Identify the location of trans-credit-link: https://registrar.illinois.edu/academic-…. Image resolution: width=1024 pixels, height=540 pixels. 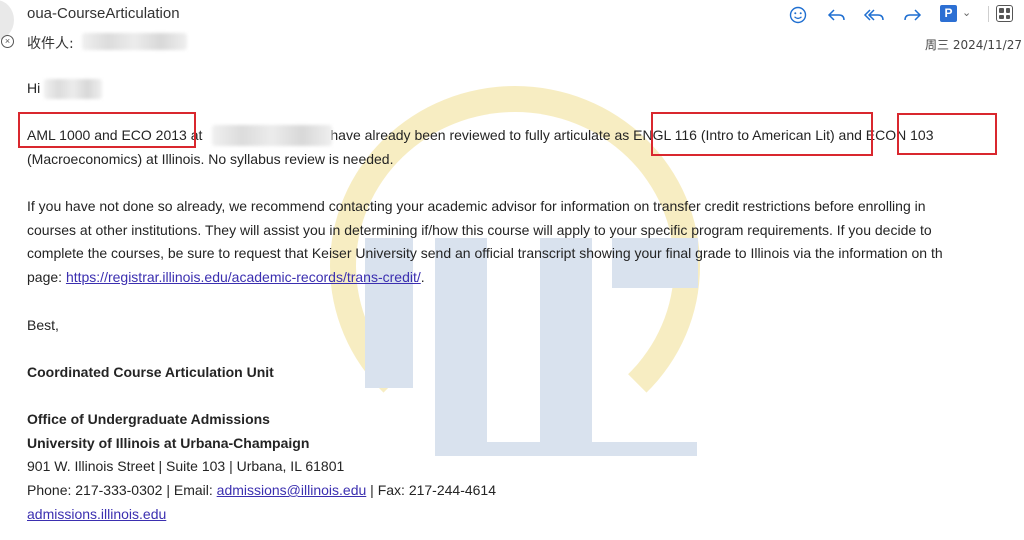
(243, 277).